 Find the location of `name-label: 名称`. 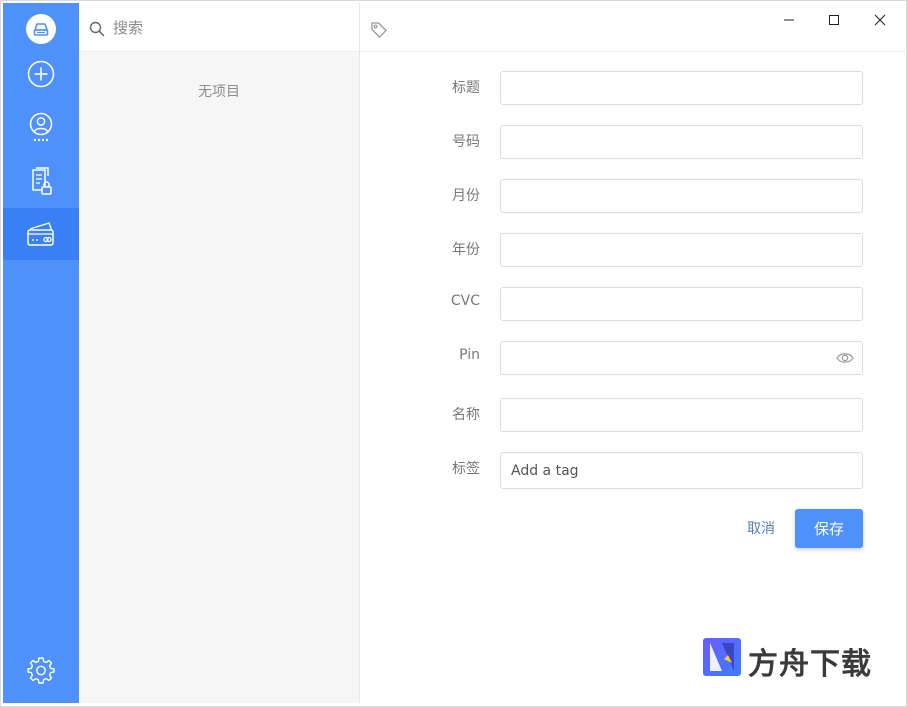

name-label: 名称 is located at coordinates (466, 415).